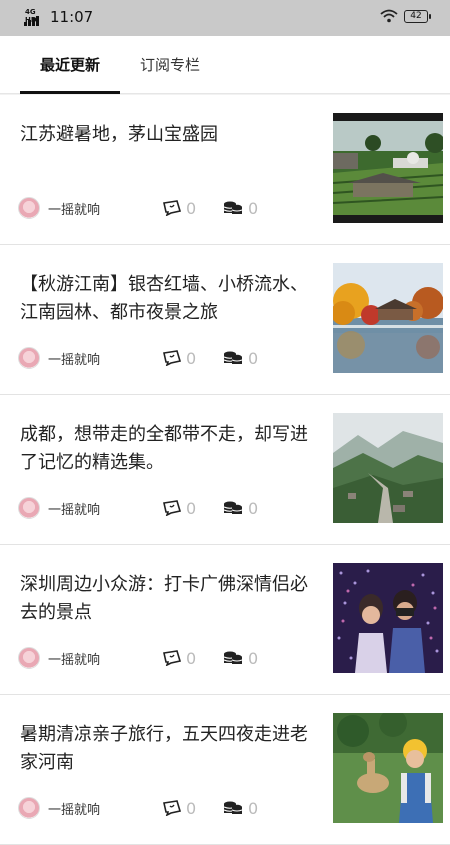  I want to click on signal-icon: 4G HD, so click(34, 17).